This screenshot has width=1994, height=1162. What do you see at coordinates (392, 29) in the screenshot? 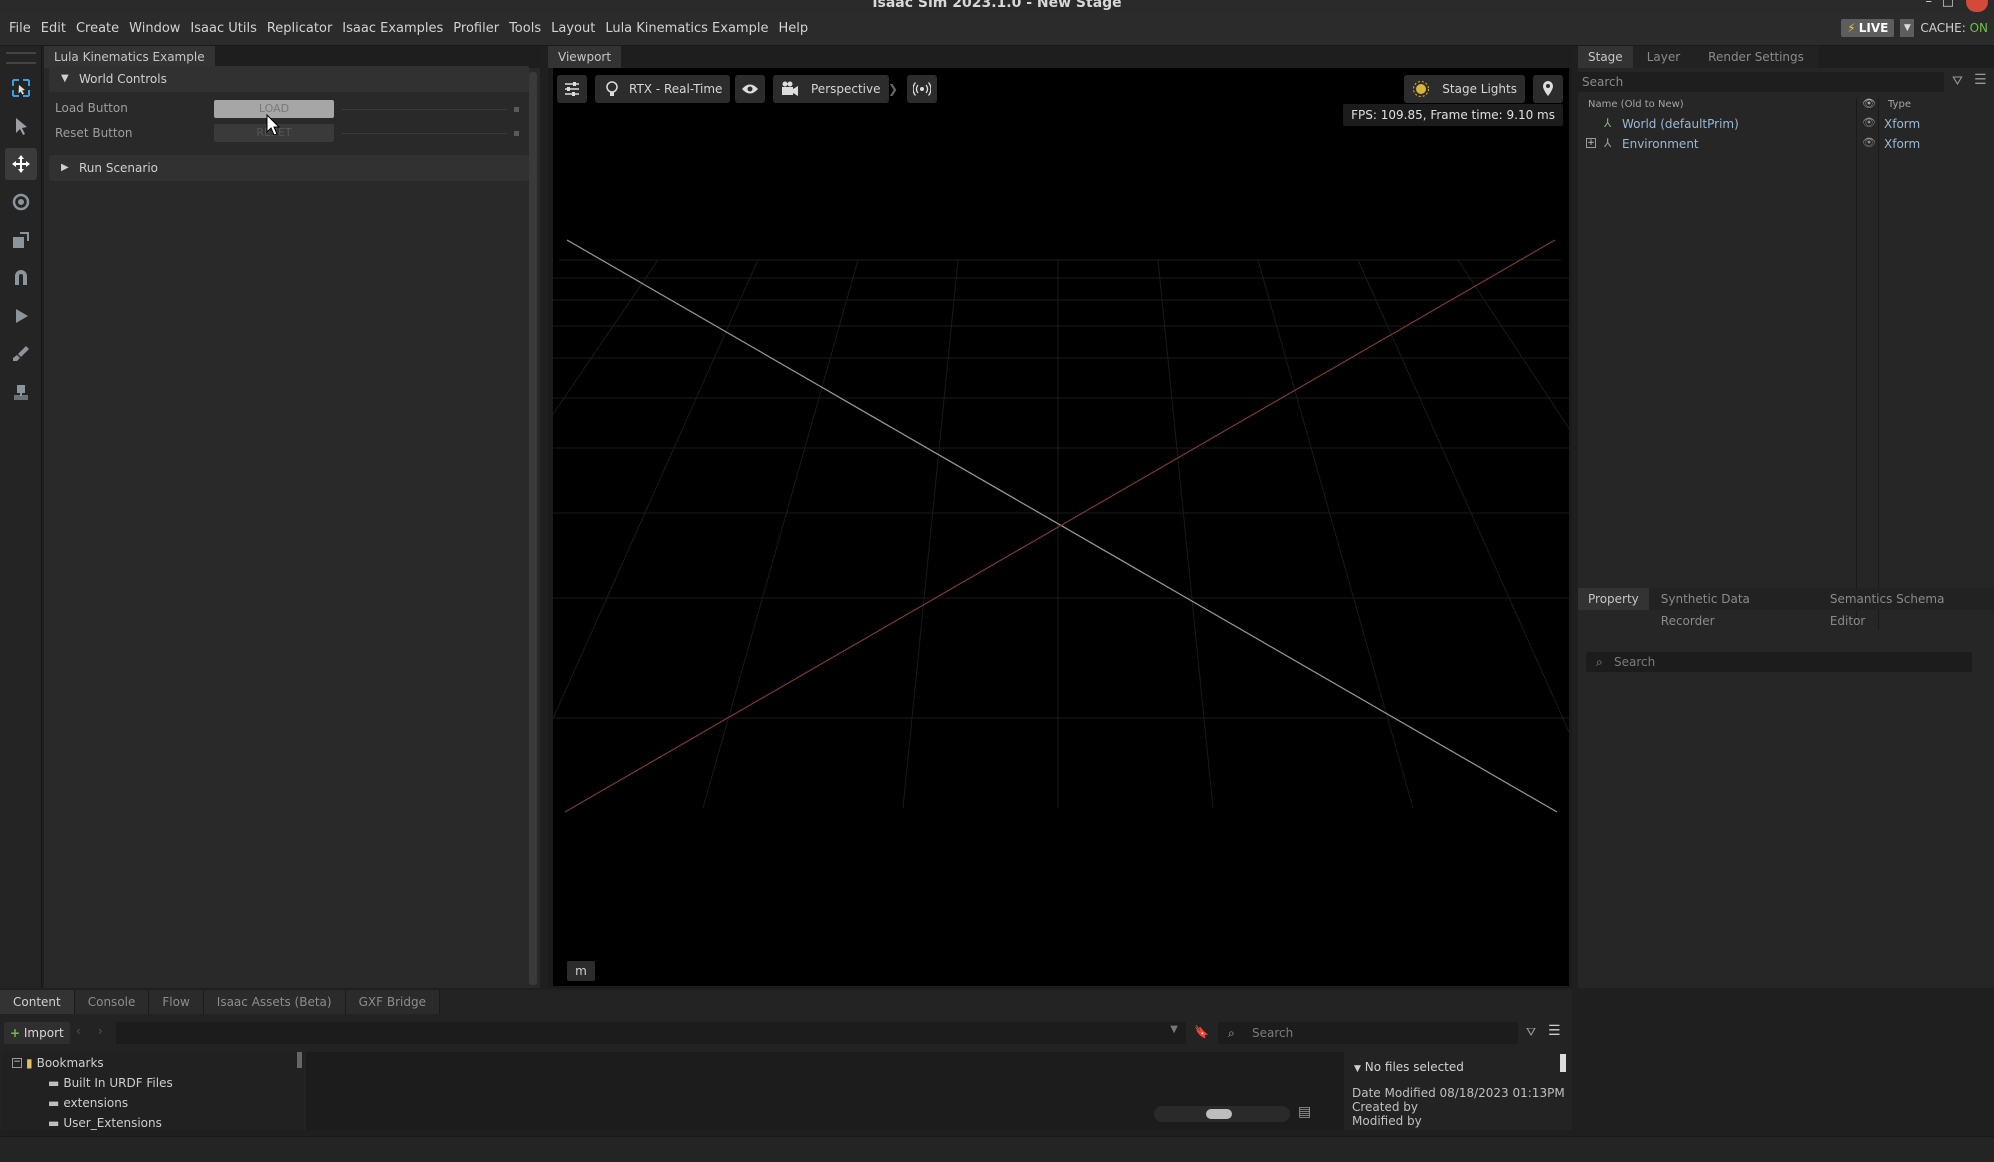
I see `menu-isaac-examples: Isaac Examples` at bounding box center [392, 29].